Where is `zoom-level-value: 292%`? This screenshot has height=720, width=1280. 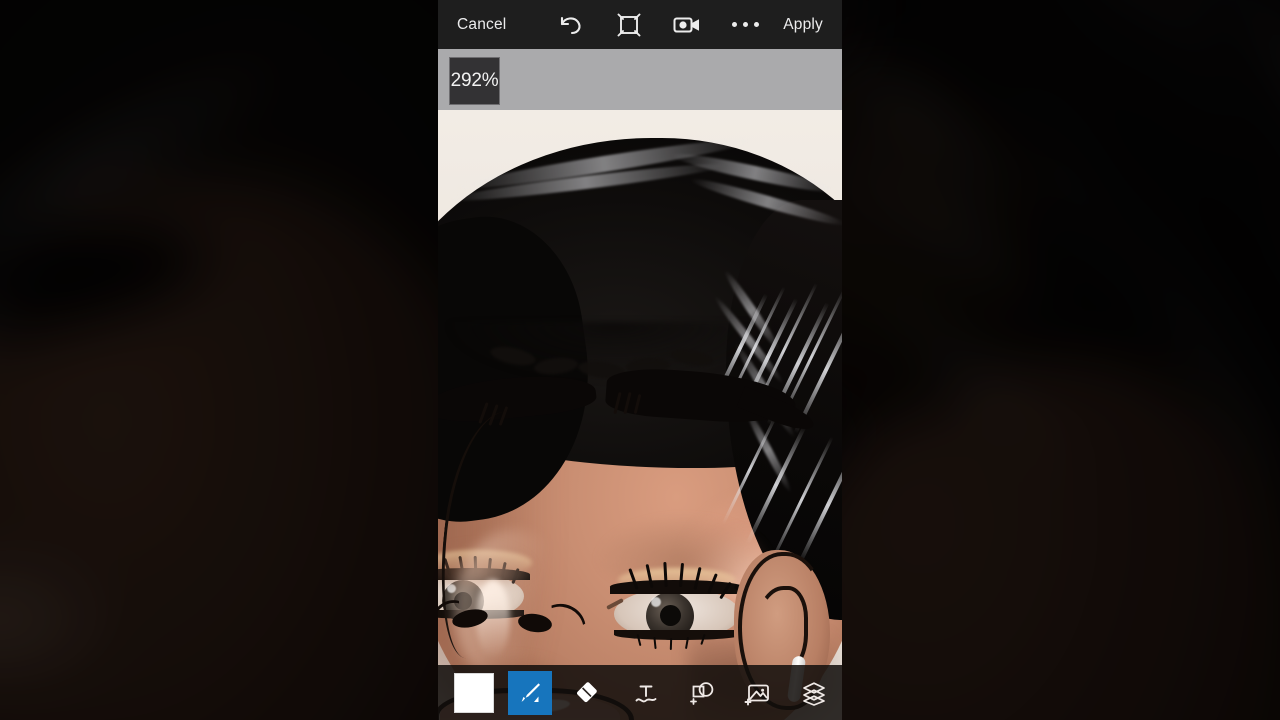
zoom-level-value: 292% is located at coordinates (474, 80).